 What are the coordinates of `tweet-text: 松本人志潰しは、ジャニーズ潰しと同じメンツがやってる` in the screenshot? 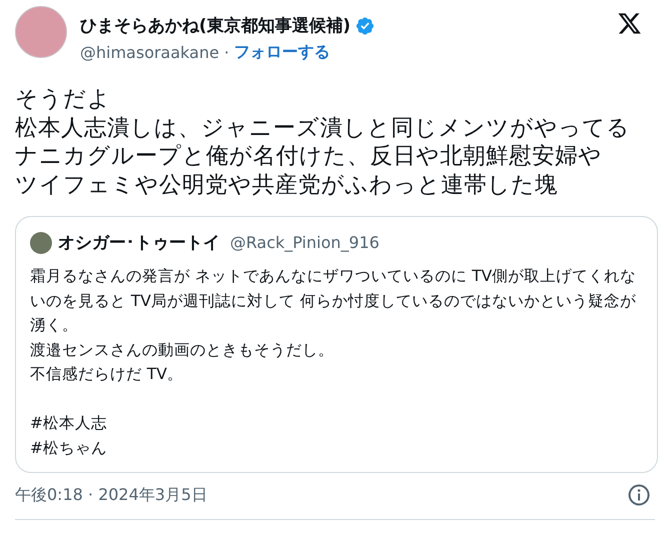 It's located at (323, 128).